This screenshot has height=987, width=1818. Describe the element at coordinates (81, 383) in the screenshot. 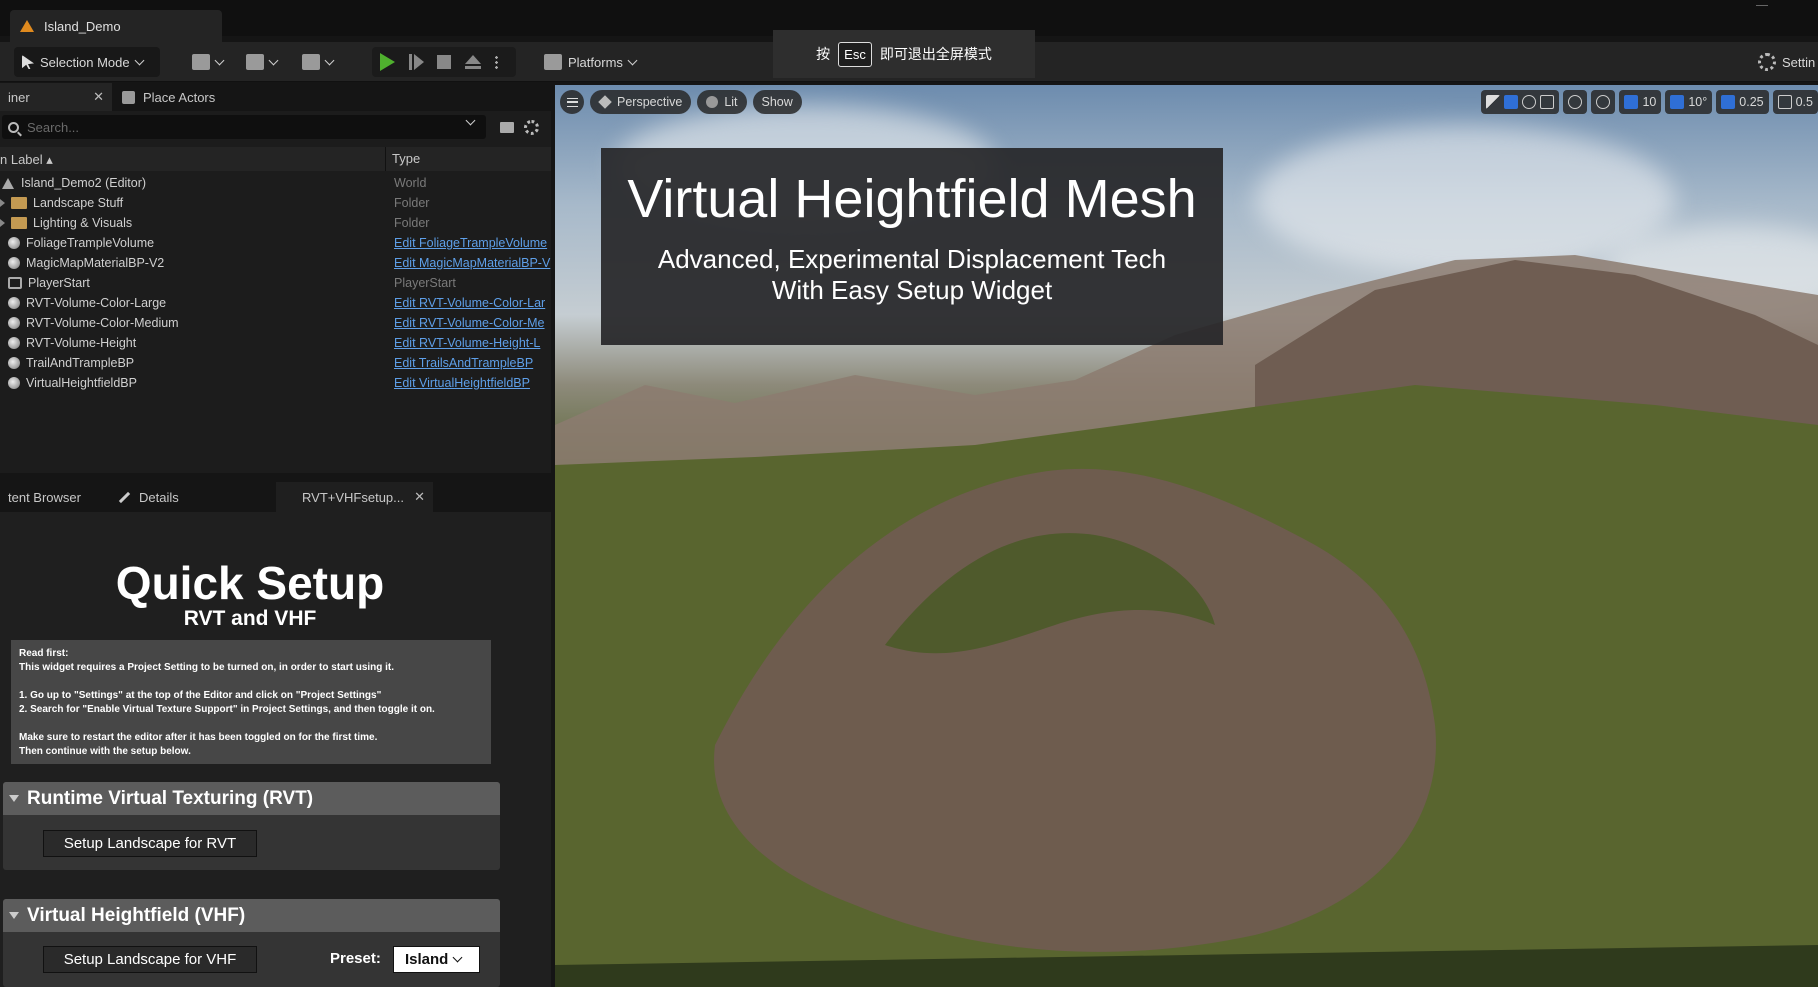

I see `outliner-row-text: VirtualHeightfieldBP` at that location.